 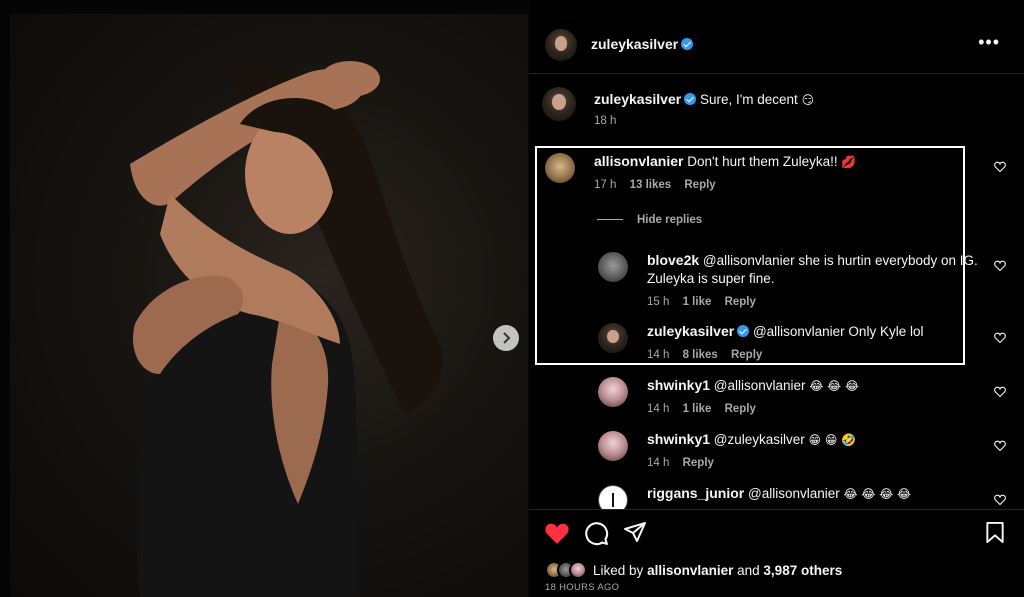 What do you see at coordinates (776, 44) in the screenshot?
I see `post-header: zuleykasilver •••` at bounding box center [776, 44].